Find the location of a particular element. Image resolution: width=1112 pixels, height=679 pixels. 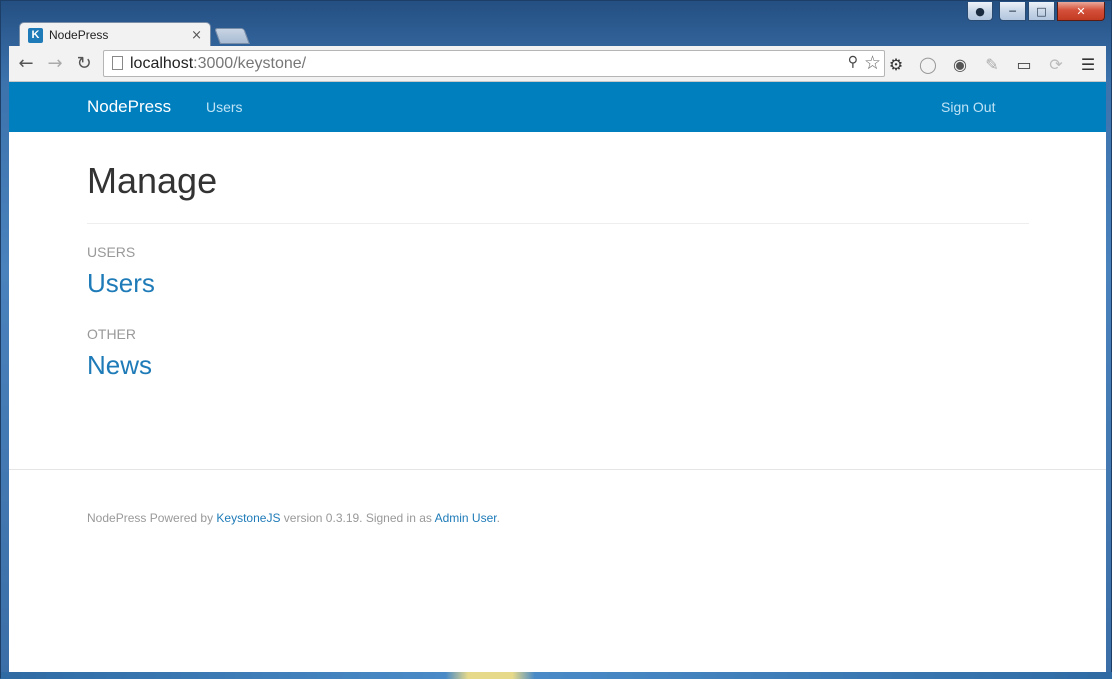

keystonejs-link: KeystoneJS is located at coordinates (248, 518).